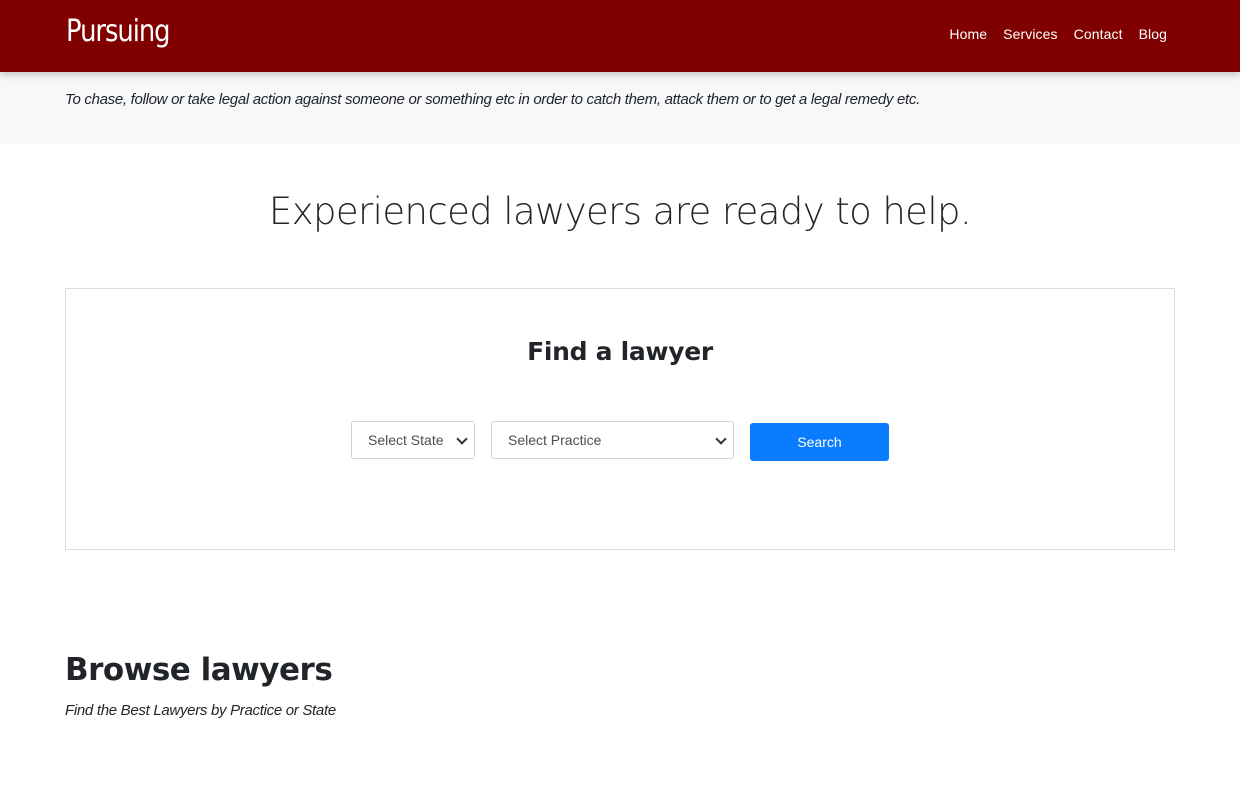 The width and height of the screenshot is (1240, 800). Describe the element at coordinates (819, 442) in the screenshot. I see `search-button: Search` at that location.